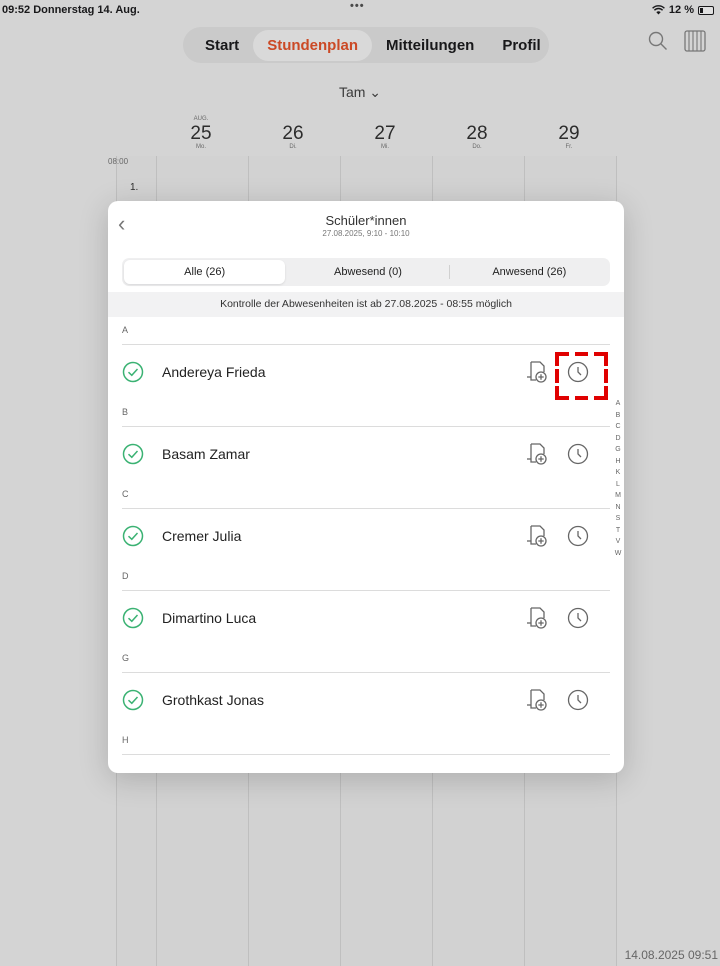 The image size is (720, 966). What do you see at coordinates (366, 577) in the screenshot?
I see `section-header: D` at bounding box center [366, 577].